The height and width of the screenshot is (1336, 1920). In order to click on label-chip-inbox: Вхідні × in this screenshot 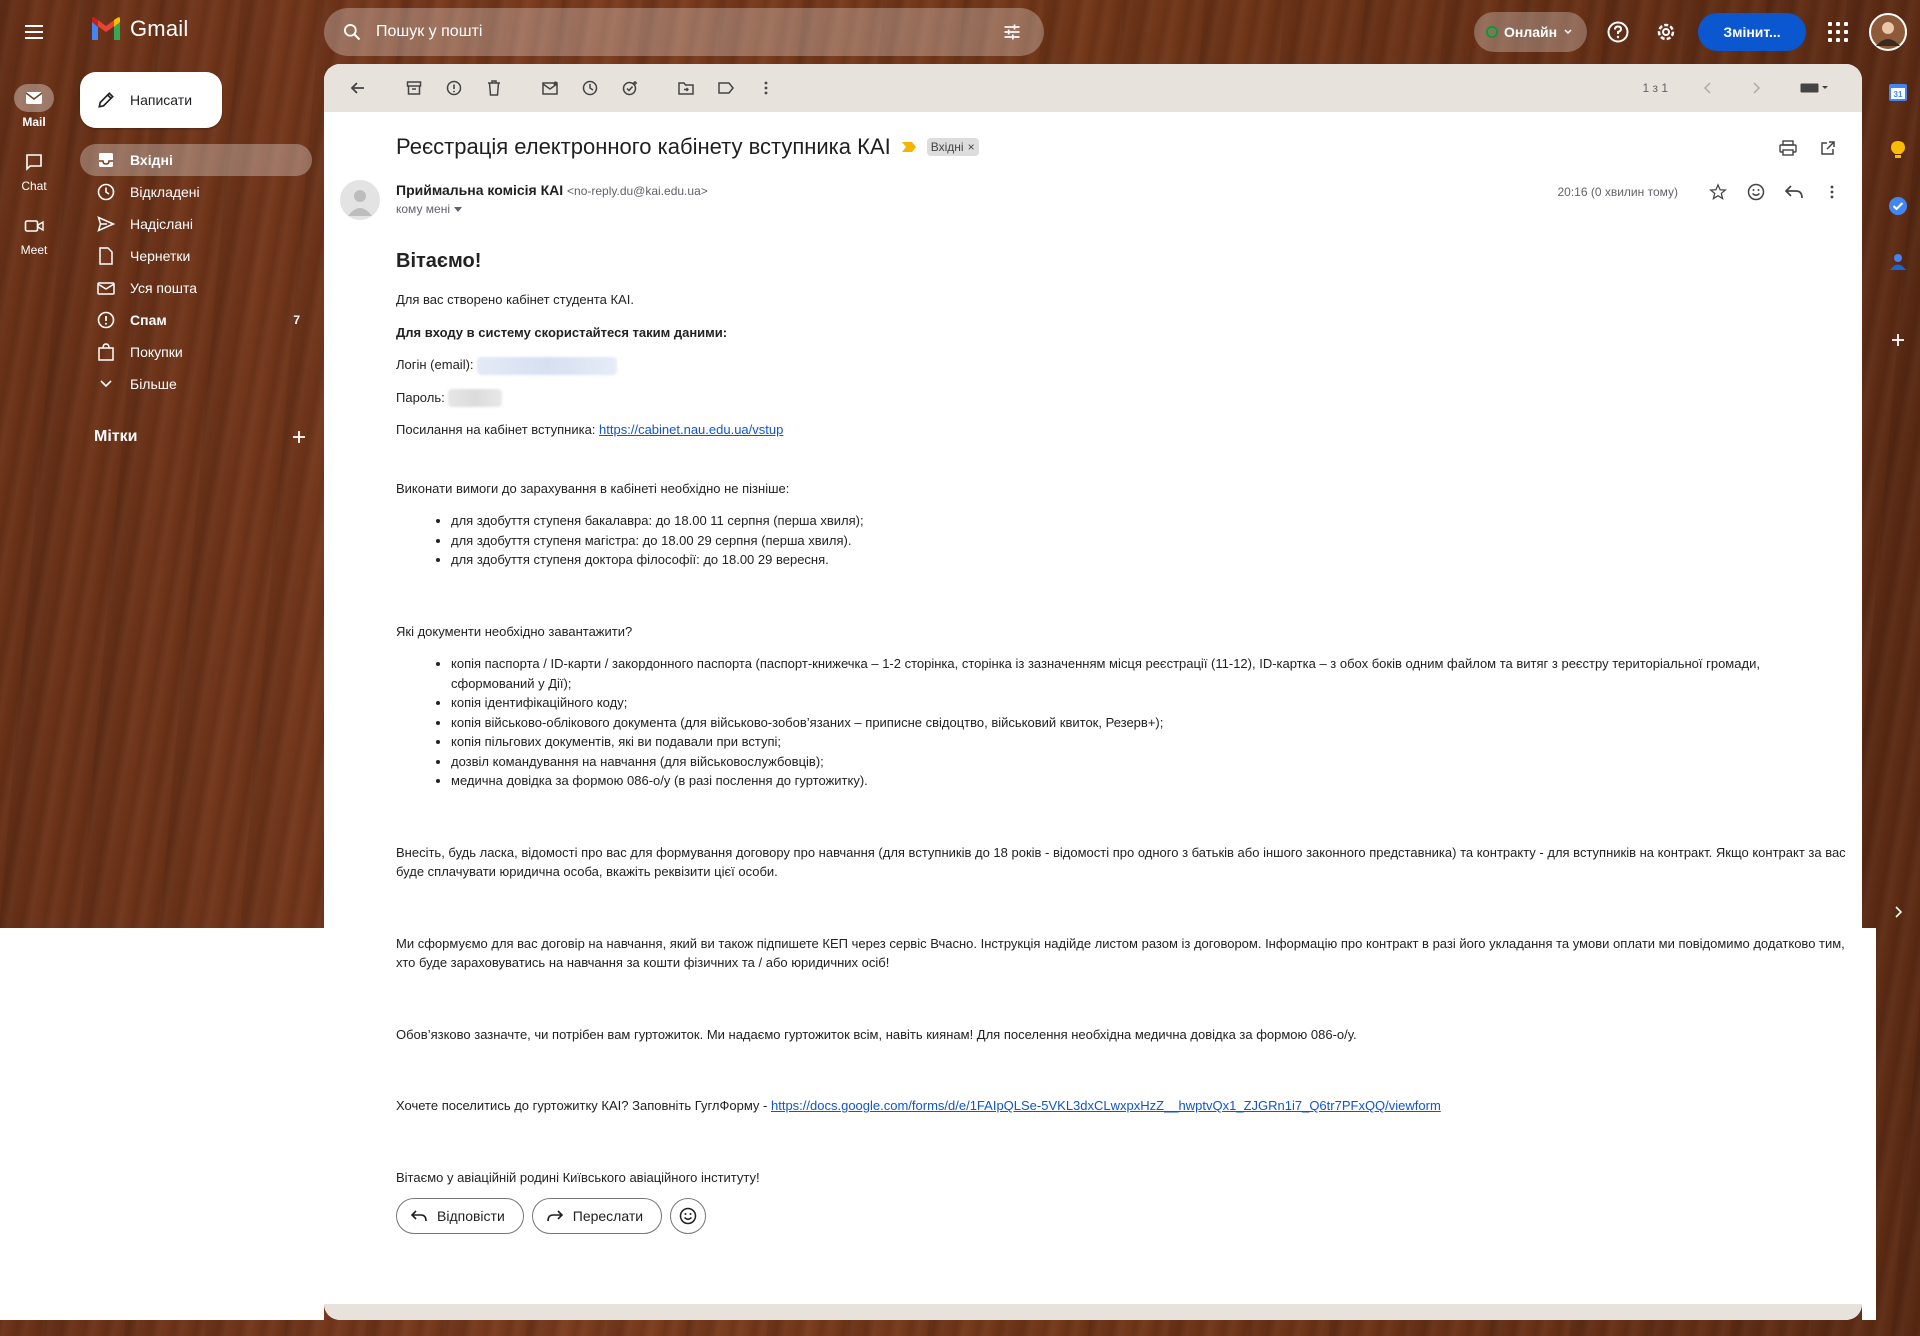, I will do `click(952, 147)`.